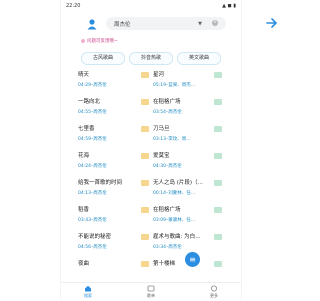  I want to click on list-item: 夜曲, so click(108, 265).